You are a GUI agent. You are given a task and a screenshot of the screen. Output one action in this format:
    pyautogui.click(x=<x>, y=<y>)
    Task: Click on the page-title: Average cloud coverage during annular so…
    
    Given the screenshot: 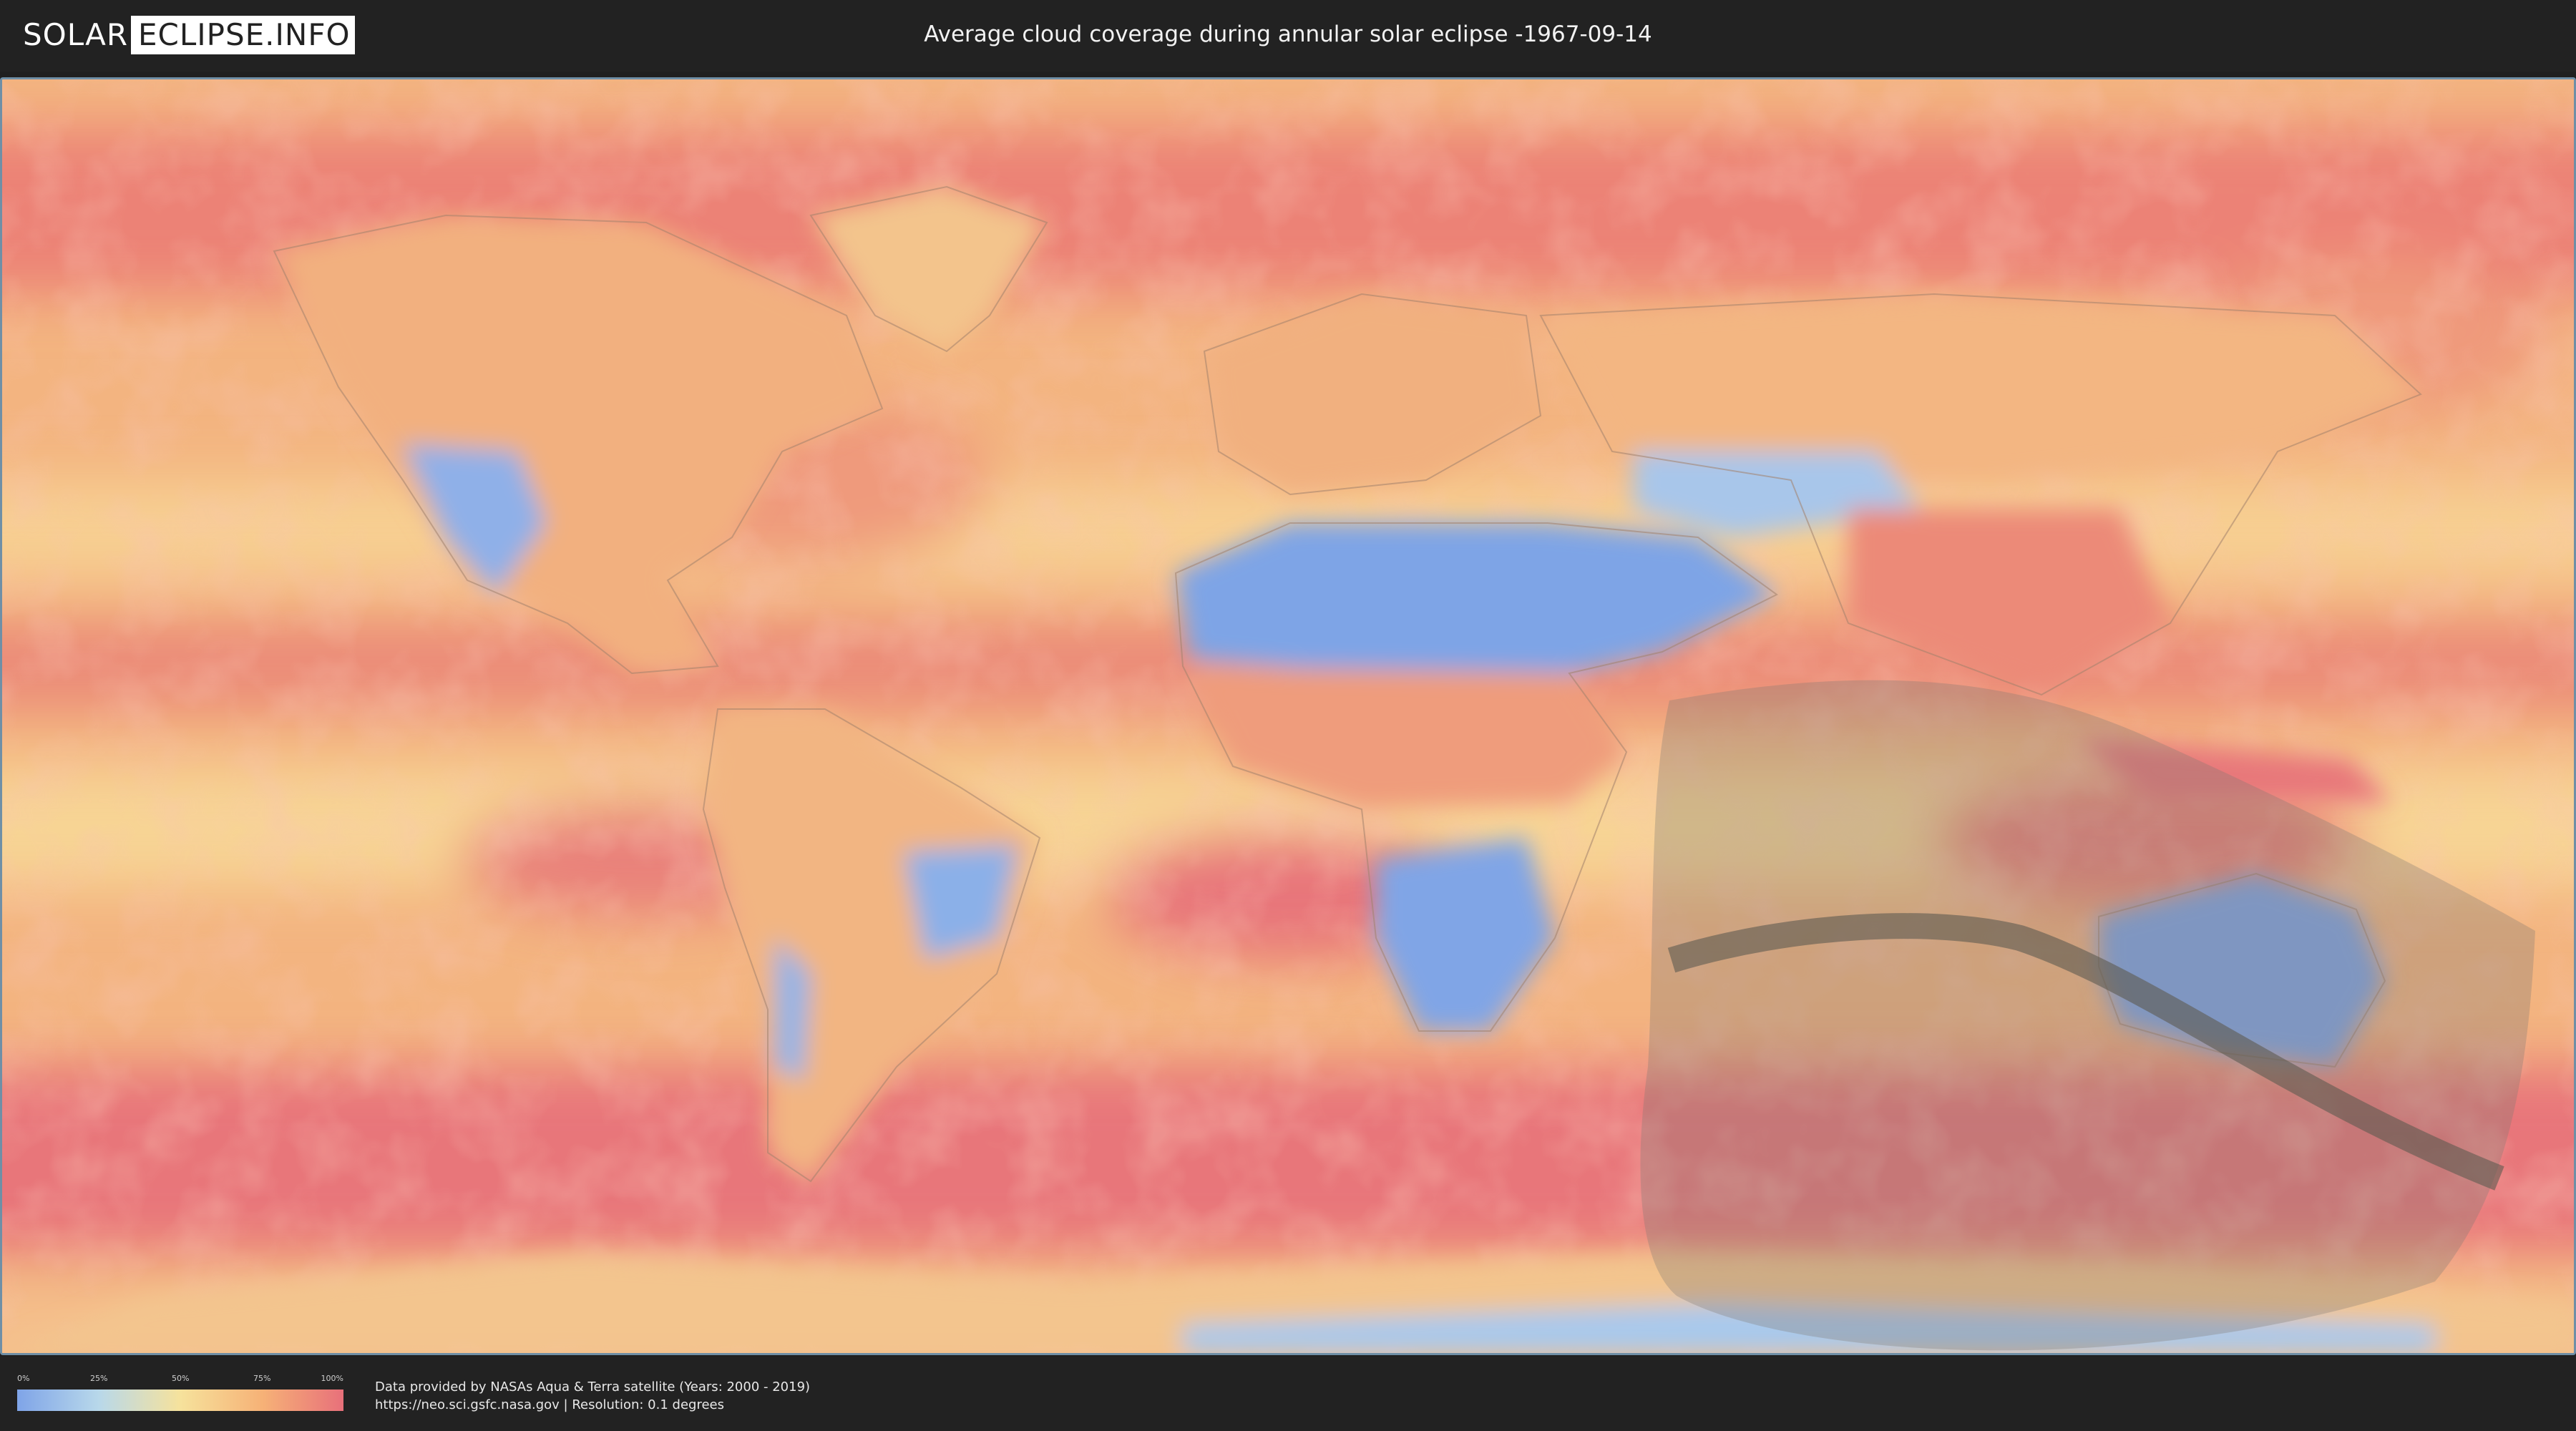 What is the action you would take?
    pyautogui.click(x=1288, y=34)
    